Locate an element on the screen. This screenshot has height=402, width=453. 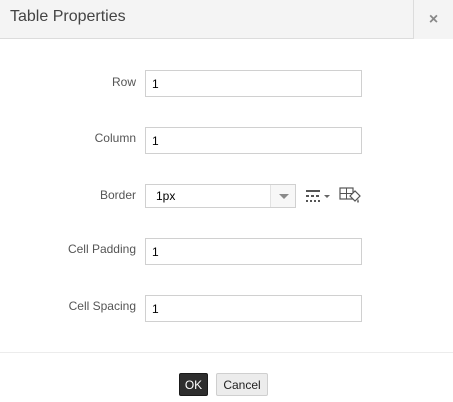
cell-spacing-label: Cell Spacing is located at coordinates (102, 306).